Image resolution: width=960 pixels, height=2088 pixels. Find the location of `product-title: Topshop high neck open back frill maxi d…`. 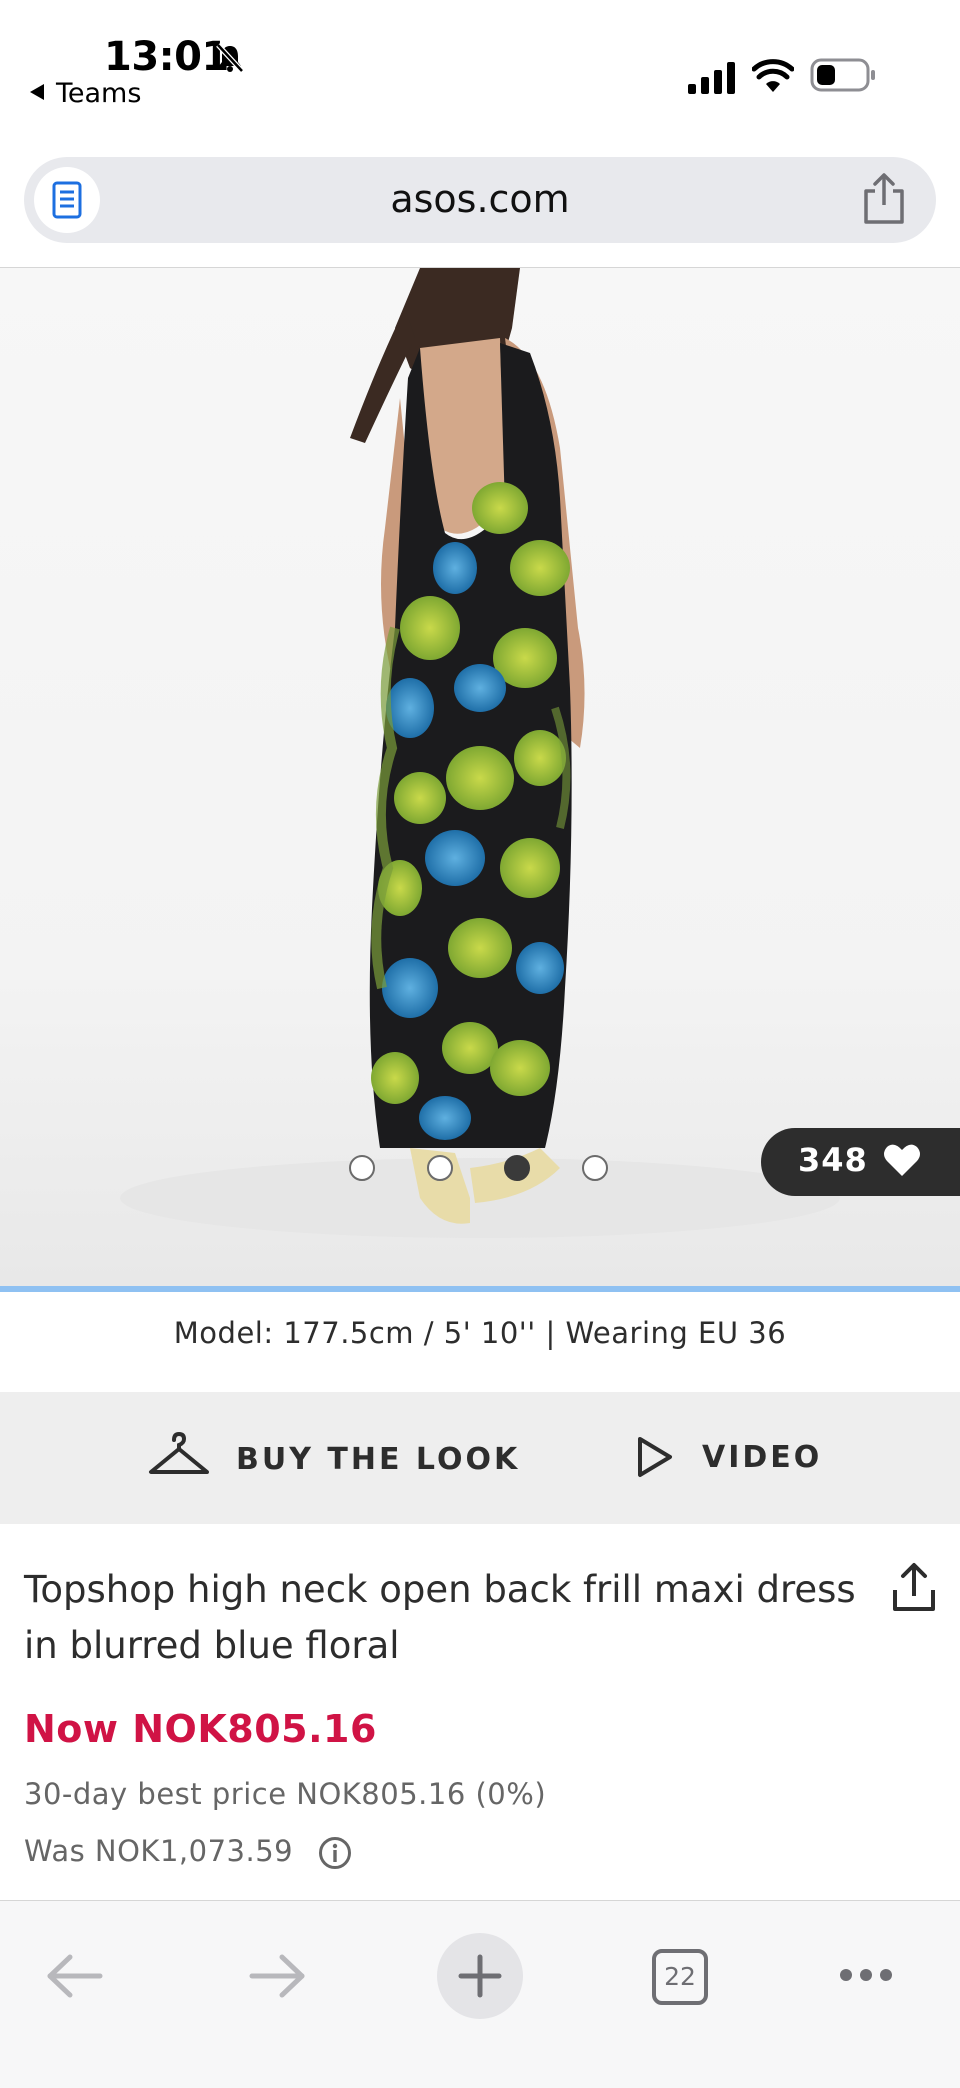

product-title: Topshop high neck open back frill maxi d… is located at coordinates (440, 1617).